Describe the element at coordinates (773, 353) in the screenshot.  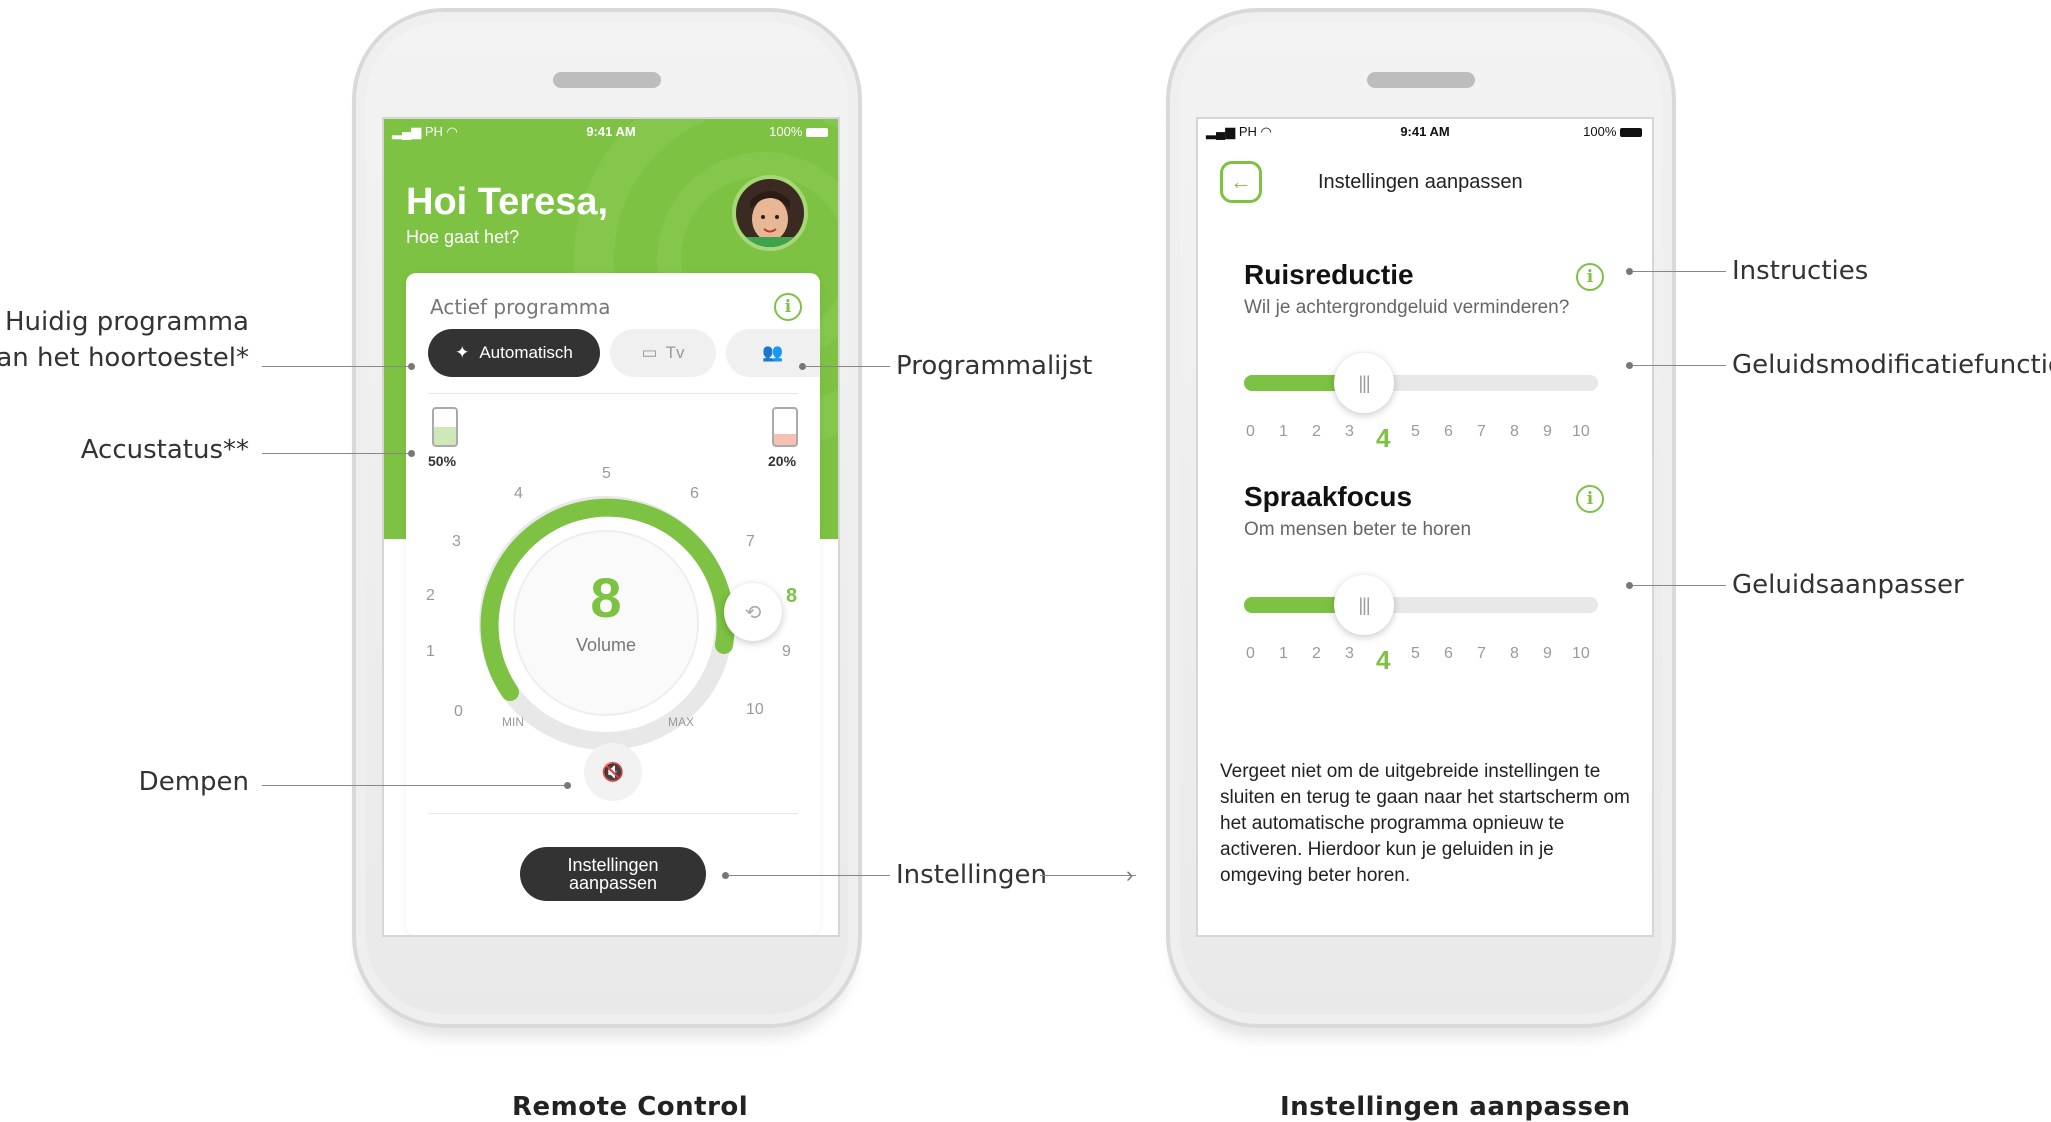
I see `program-group-button: 👥` at that location.